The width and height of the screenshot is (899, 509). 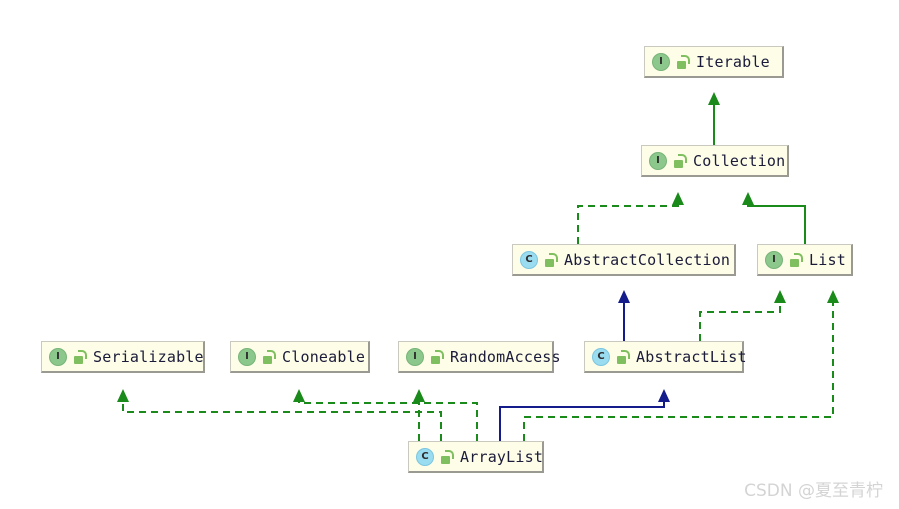 I want to click on edge-list-to-collection, so click(x=774, y=218).